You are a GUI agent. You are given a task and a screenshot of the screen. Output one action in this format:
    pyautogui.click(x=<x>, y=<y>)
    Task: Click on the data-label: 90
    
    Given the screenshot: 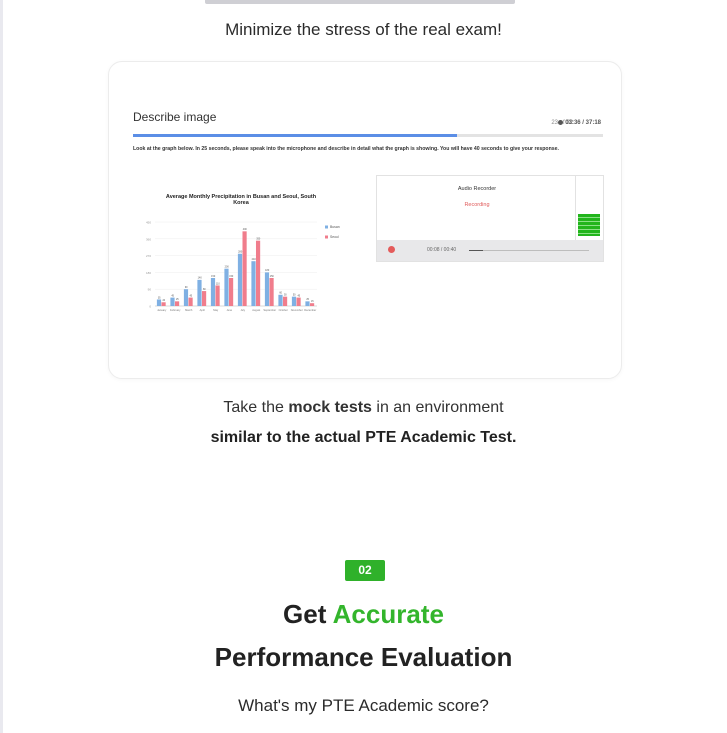 What is the action you would take?
    pyautogui.click(x=186, y=287)
    